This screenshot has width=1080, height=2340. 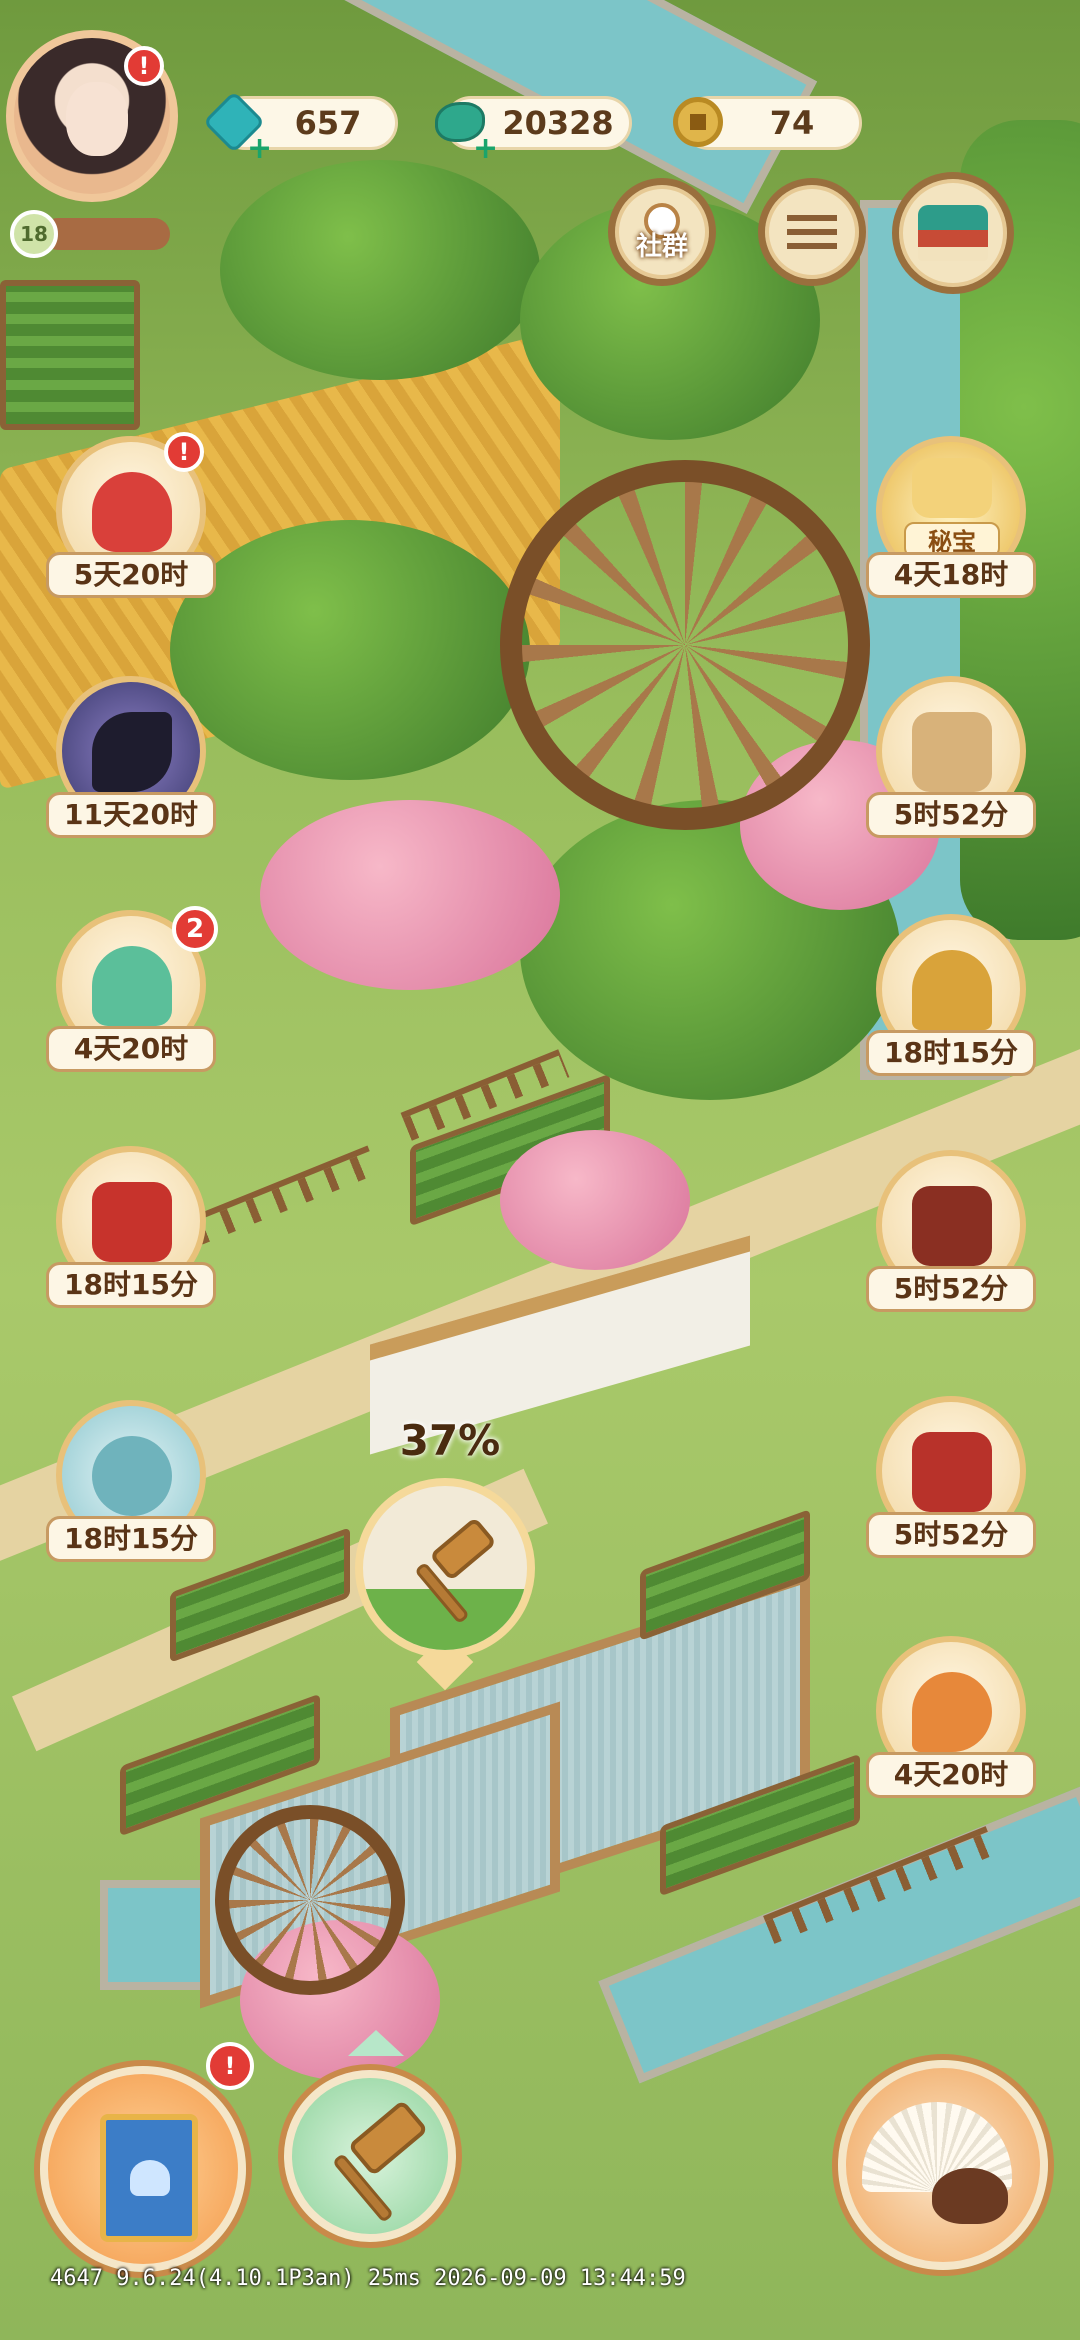 I want to click on book-alert-badge: !, so click(x=230, y=2066).